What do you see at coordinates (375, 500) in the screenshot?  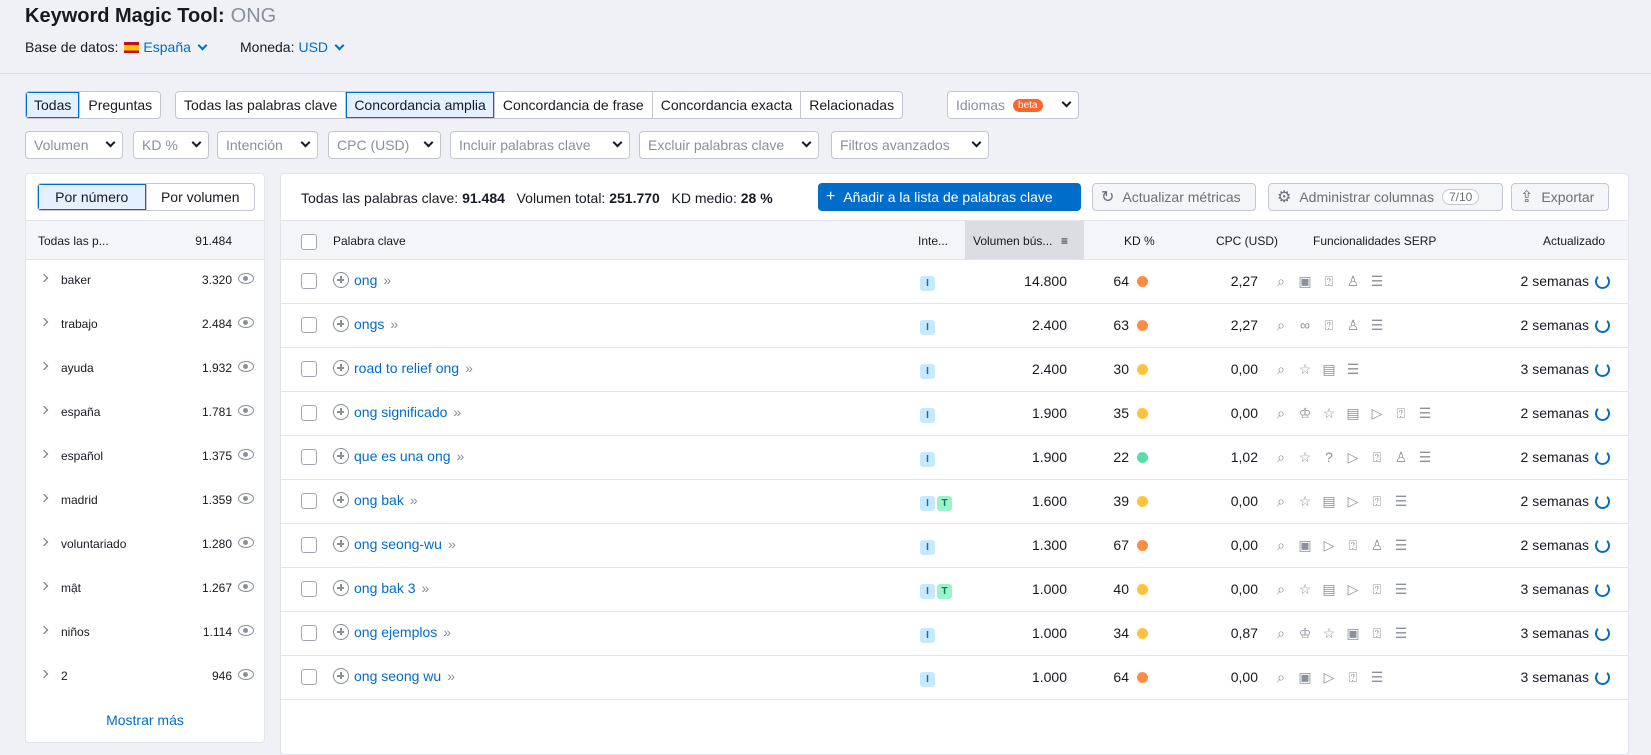 I see `keyword-cell: ong bak »` at bounding box center [375, 500].